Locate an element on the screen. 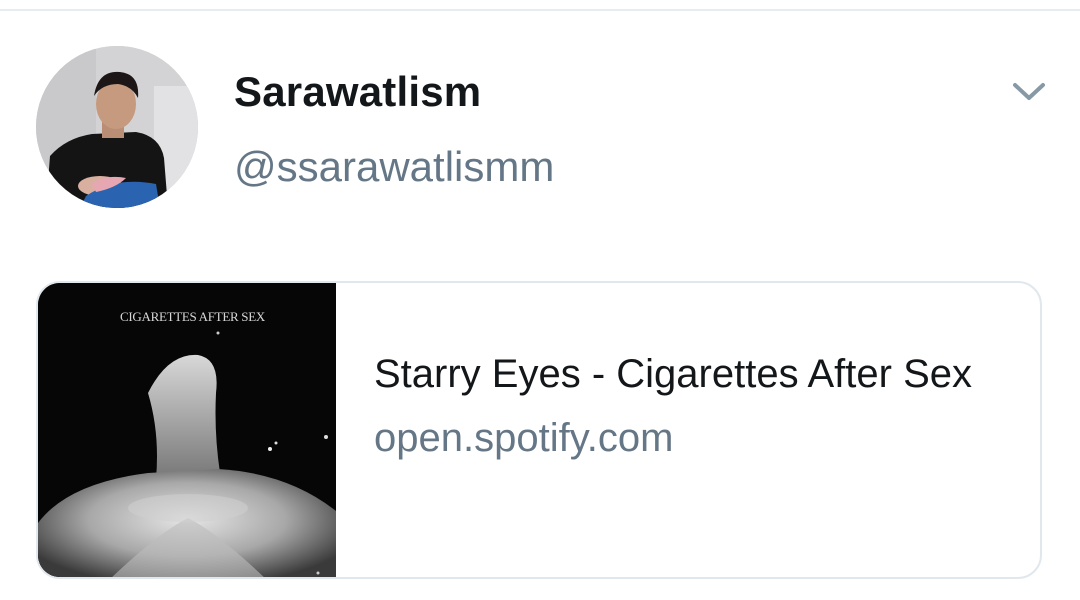 The image size is (1080, 600). display-name: Sarawatlism is located at coordinates (357, 92).